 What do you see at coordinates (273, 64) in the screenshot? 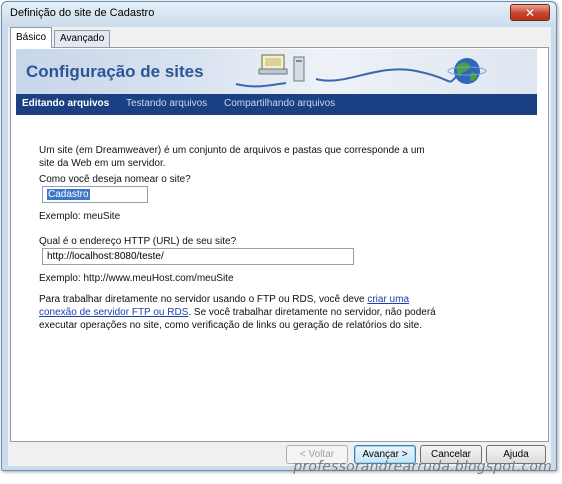
I see `server-icon` at bounding box center [273, 64].